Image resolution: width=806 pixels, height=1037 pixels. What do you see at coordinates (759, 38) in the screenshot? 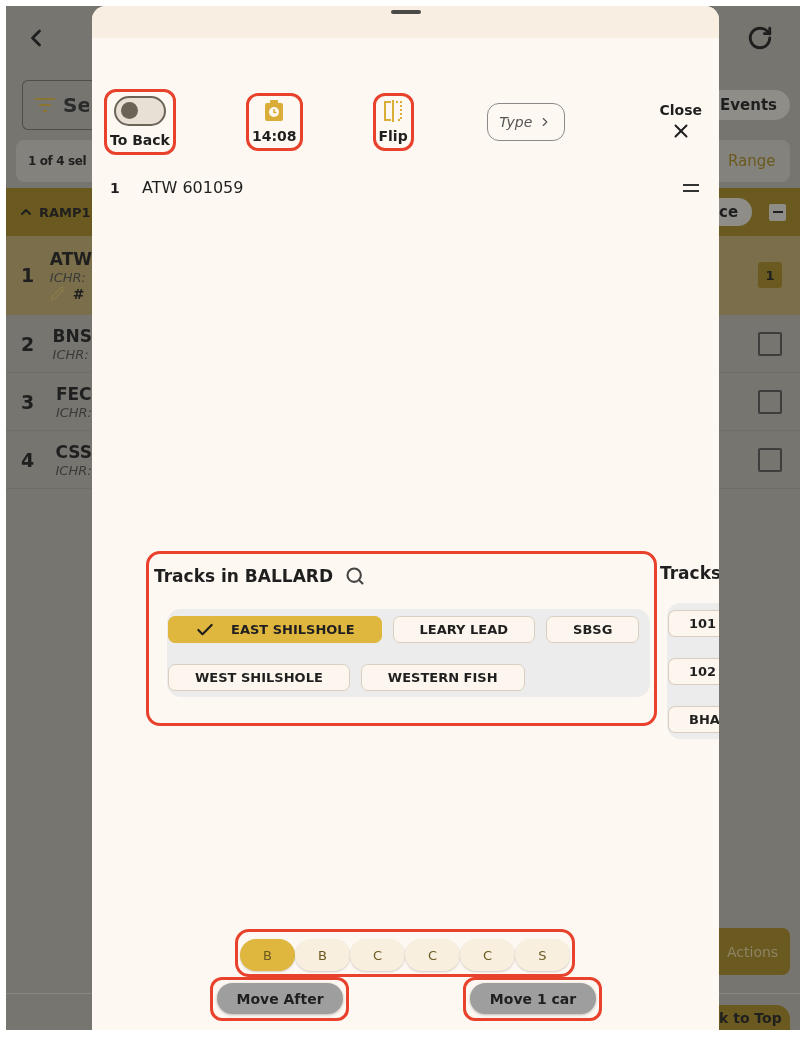
I see `refresh-icon` at bounding box center [759, 38].